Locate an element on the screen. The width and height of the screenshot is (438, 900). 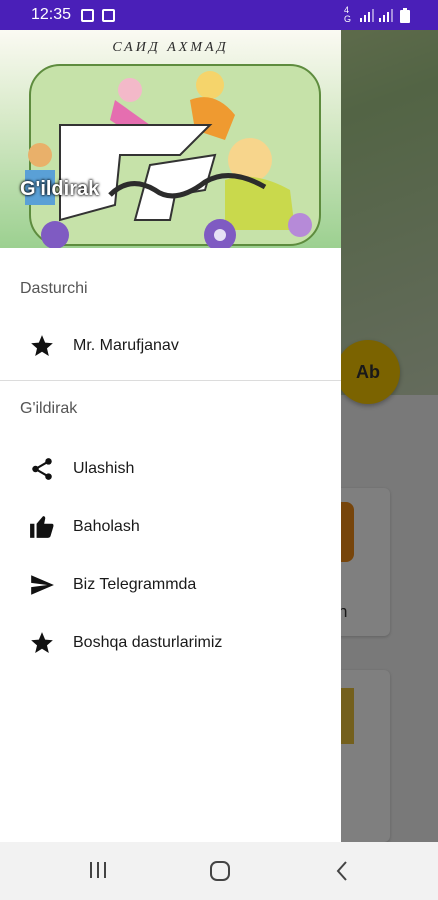
menu-item-rate: Baholash is located at coordinates (170, 527).